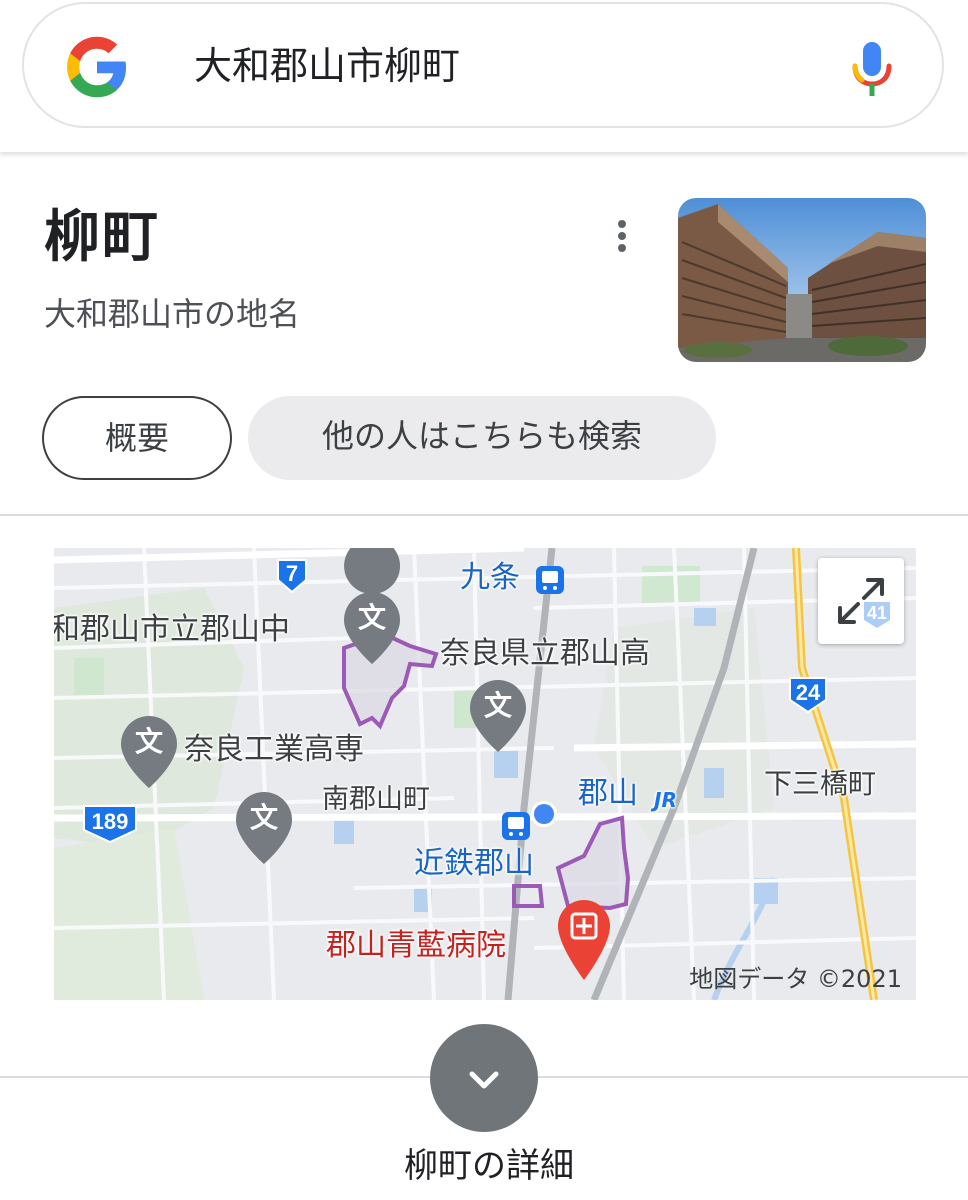 The image size is (968, 1200). What do you see at coordinates (484, 1166) in the screenshot?
I see `details-label: 柳町の詳細` at bounding box center [484, 1166].